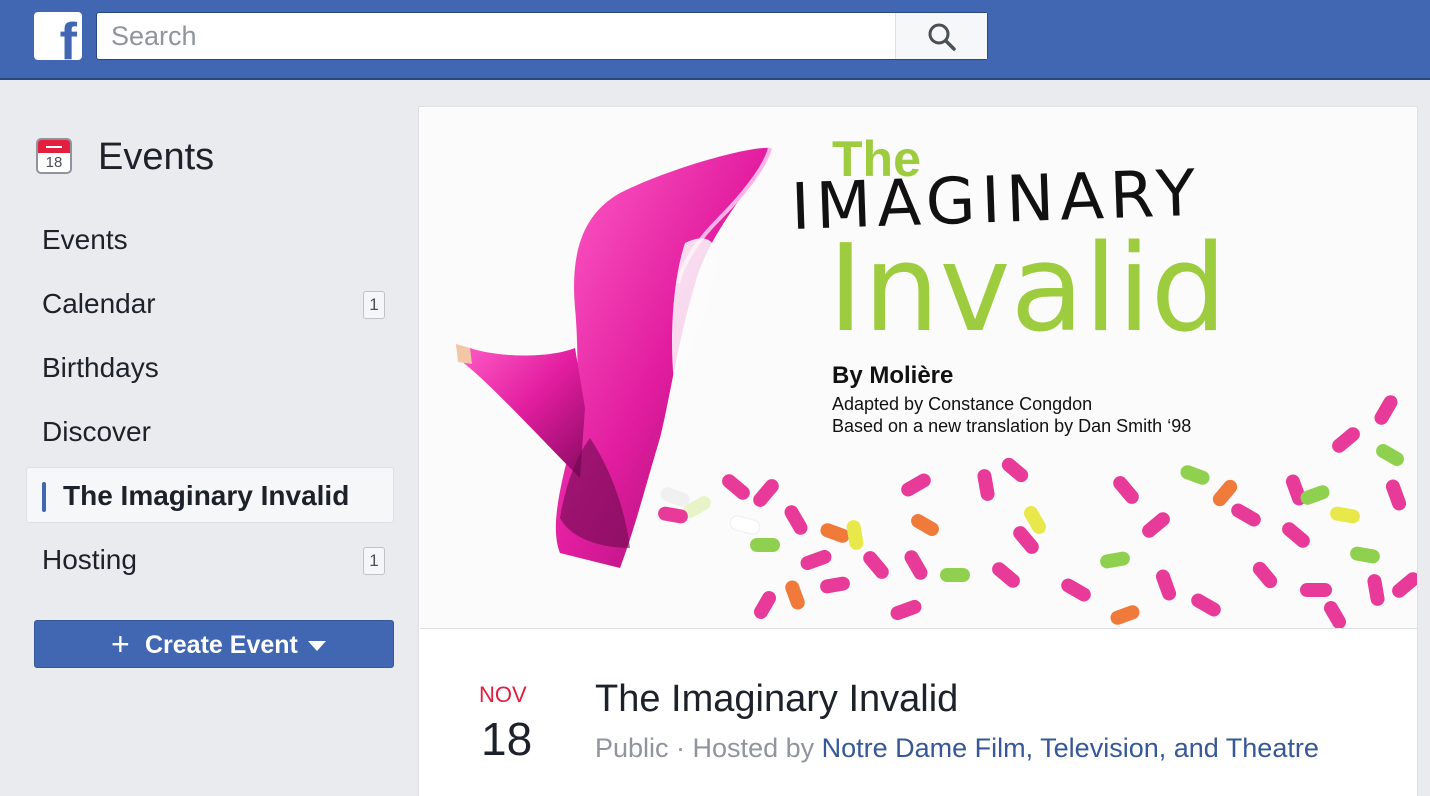 This screenshot has width=1430, height=796. What do you see at coordinates (1070, 748) in the screenshot?
I see `event-host-link: Notre Dame Film, Television, and Theatre` at bounding box center [1070, 748].